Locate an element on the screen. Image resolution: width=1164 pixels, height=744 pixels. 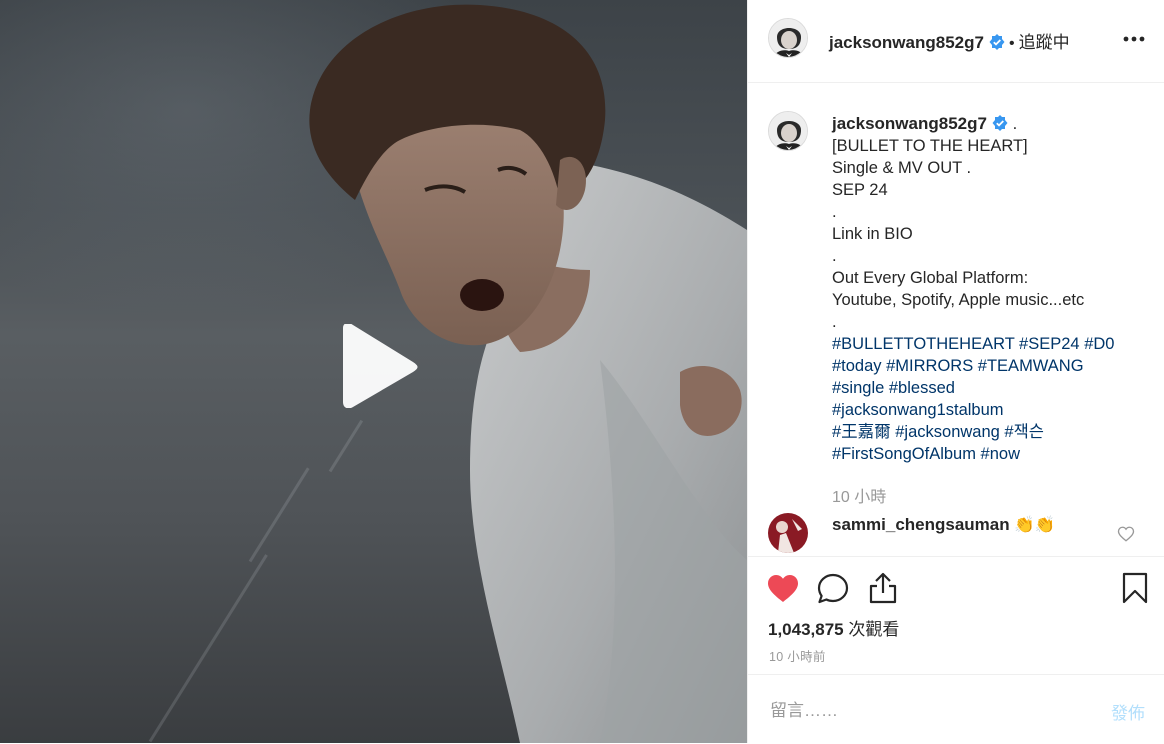
caption-line: Youtube, Spotify, Apple music...etc is located at coordinates (958, 300).